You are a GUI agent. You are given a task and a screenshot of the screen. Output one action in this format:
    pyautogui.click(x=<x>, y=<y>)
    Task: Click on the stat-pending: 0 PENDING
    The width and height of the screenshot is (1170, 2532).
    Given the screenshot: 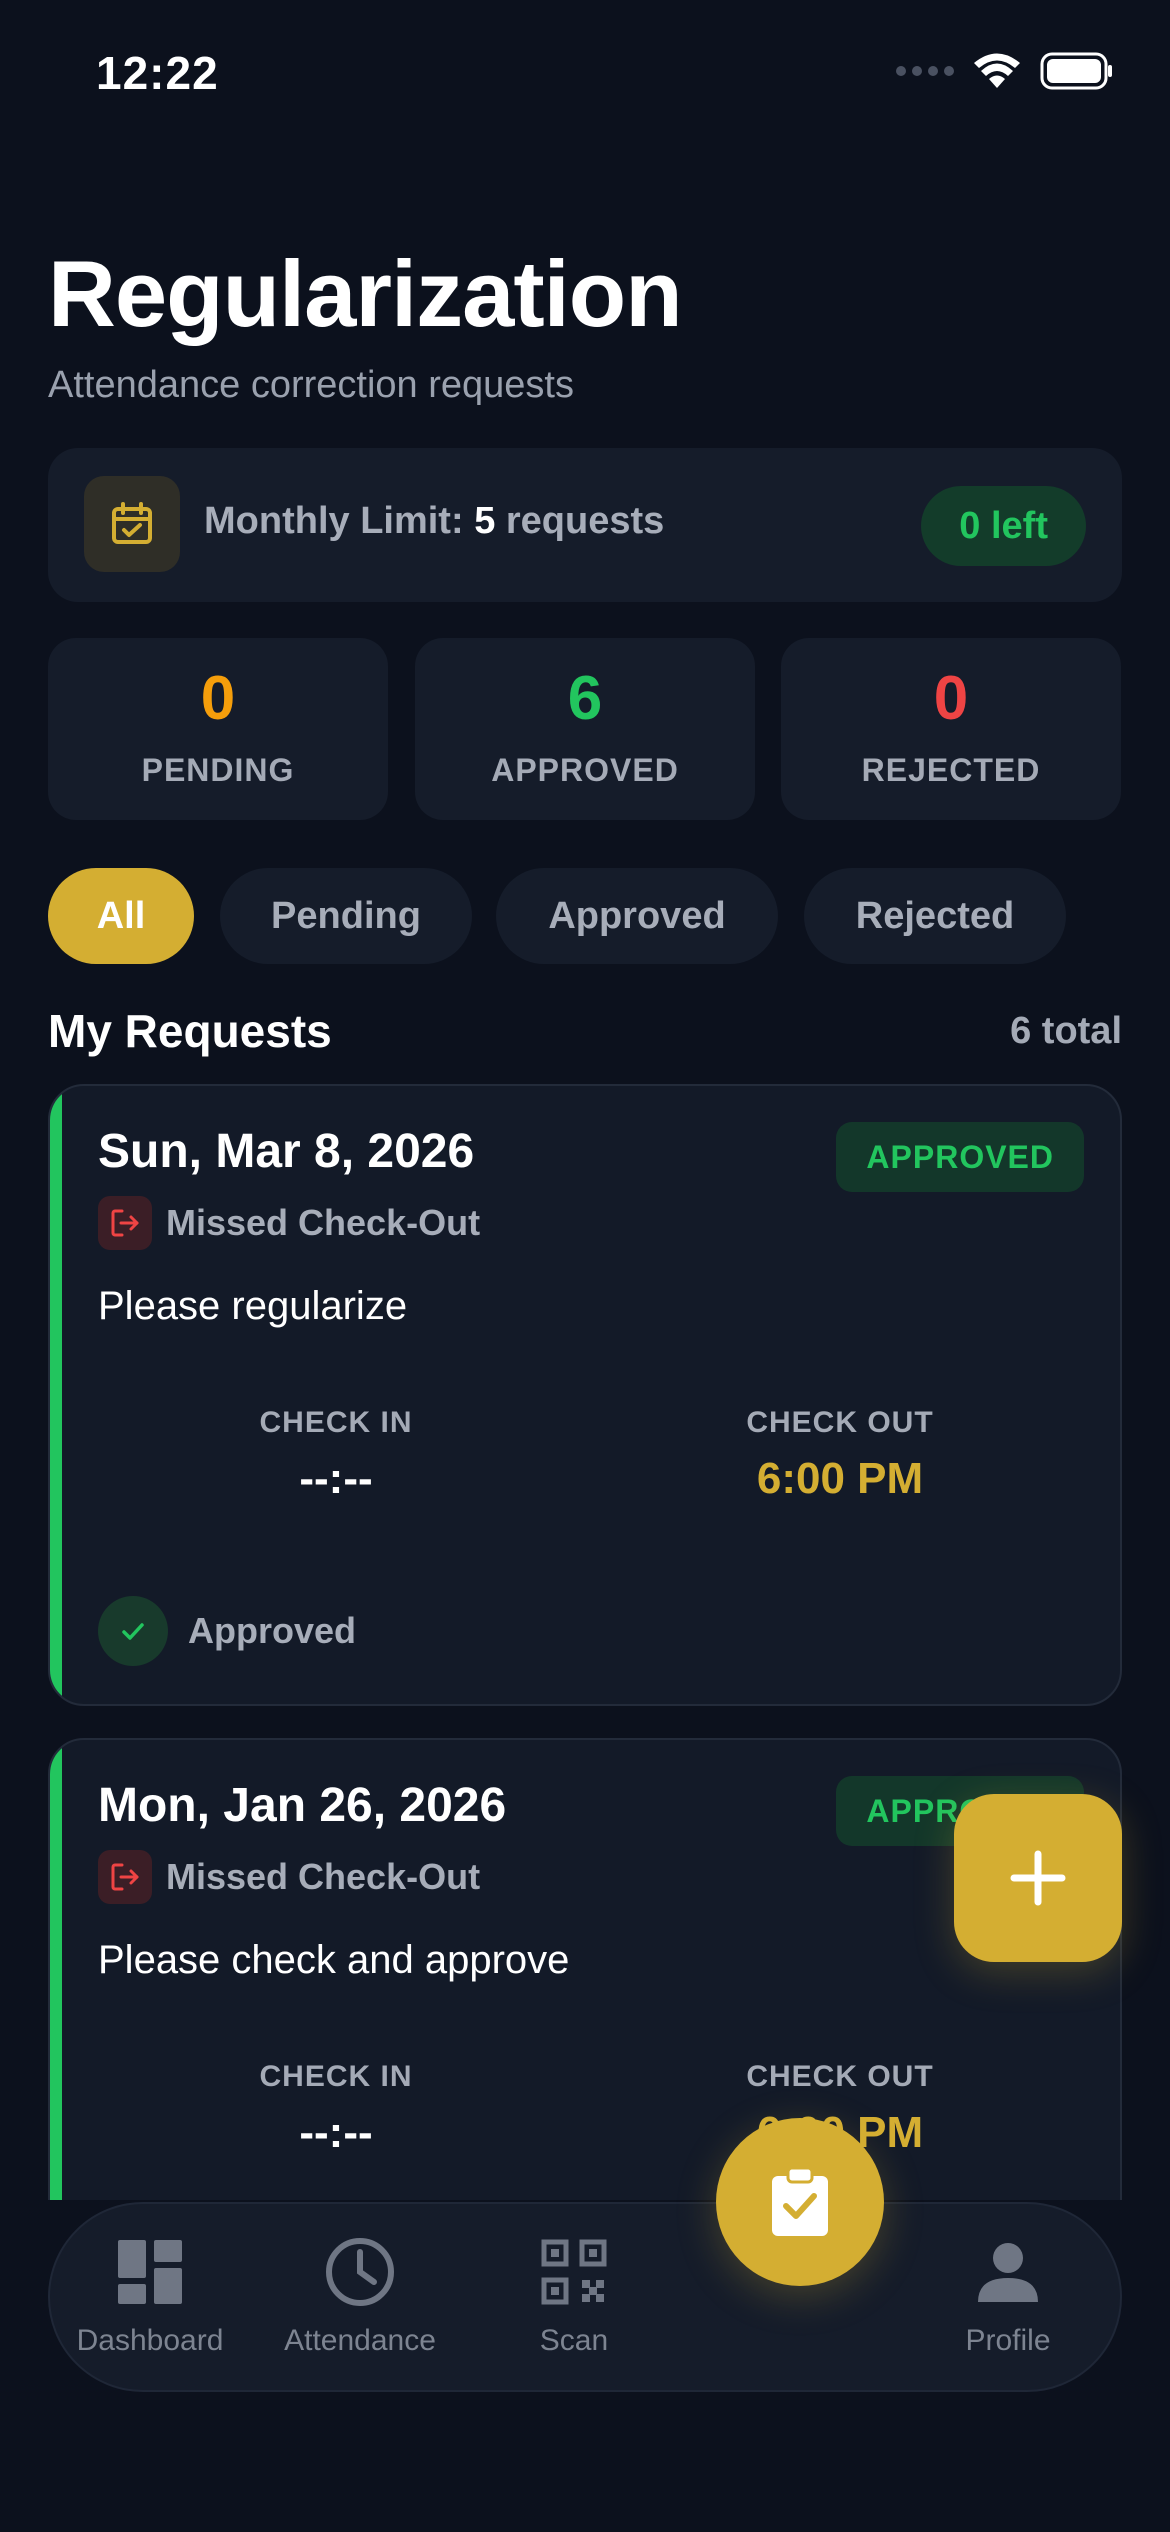 What is the action you would take?
    pyautogui.click(x=218, y=729)
    